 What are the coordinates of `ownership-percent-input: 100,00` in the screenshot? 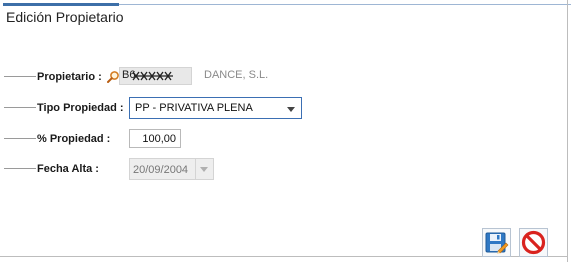 It's located at (155, 138).